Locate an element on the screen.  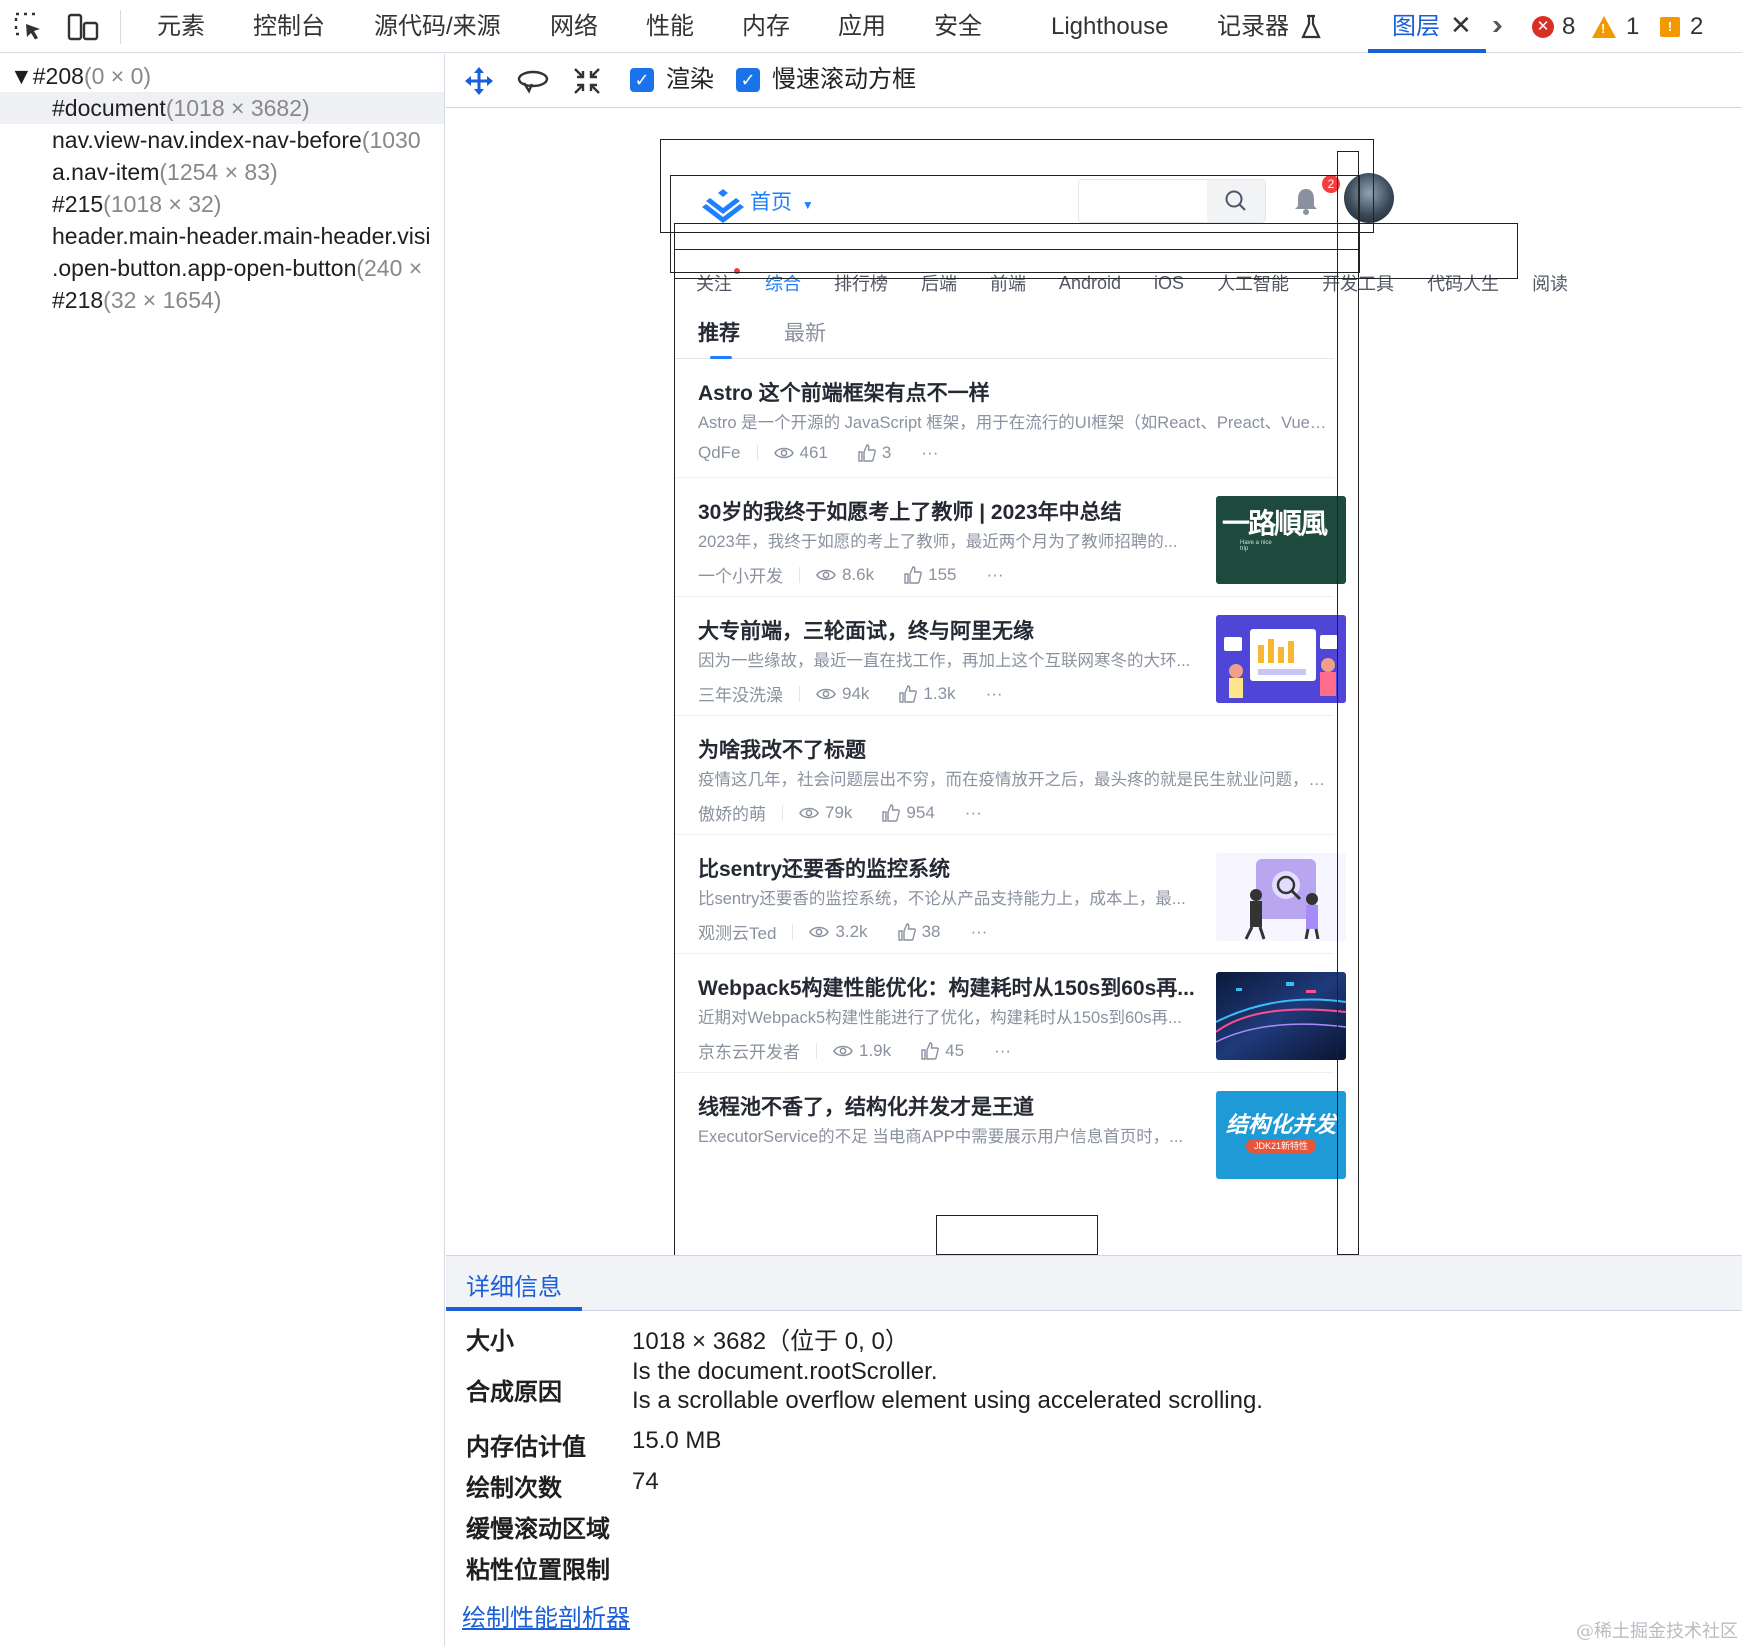
bell-icon is located at coordinates (1306, 201).